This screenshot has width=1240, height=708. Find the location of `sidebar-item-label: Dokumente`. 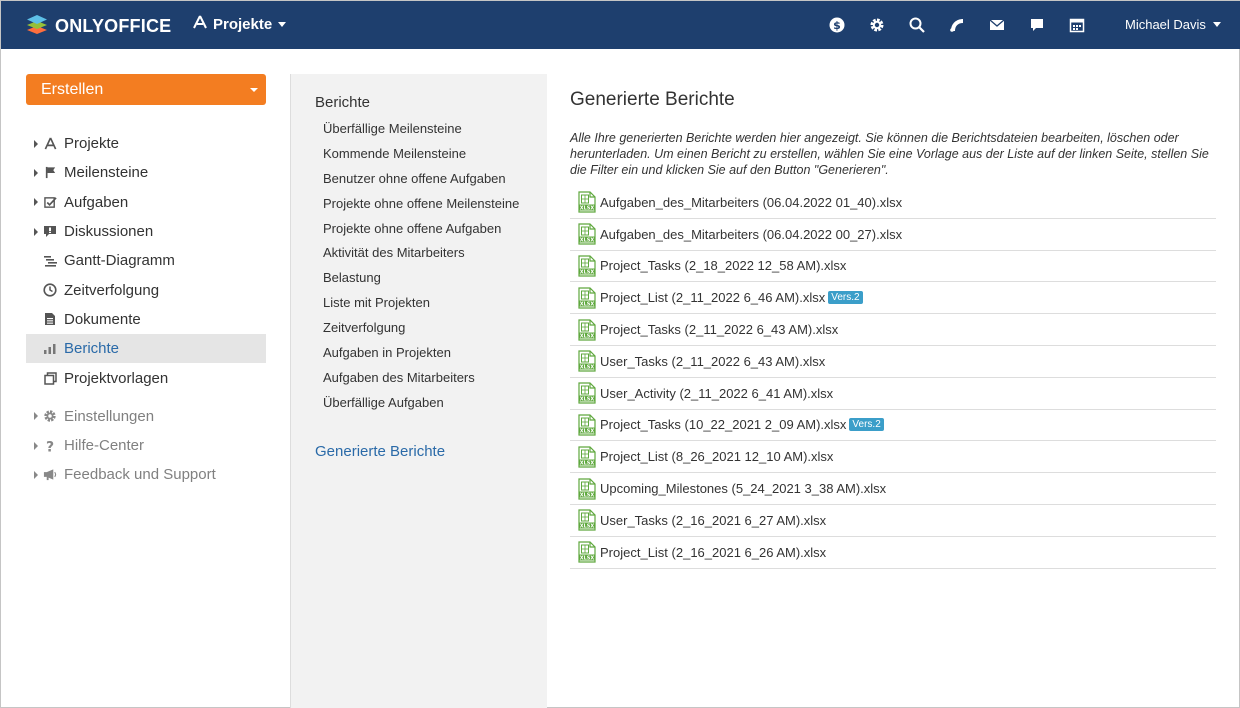

sidebar-item-label: Dokumente is located at coordinates (102, 319).